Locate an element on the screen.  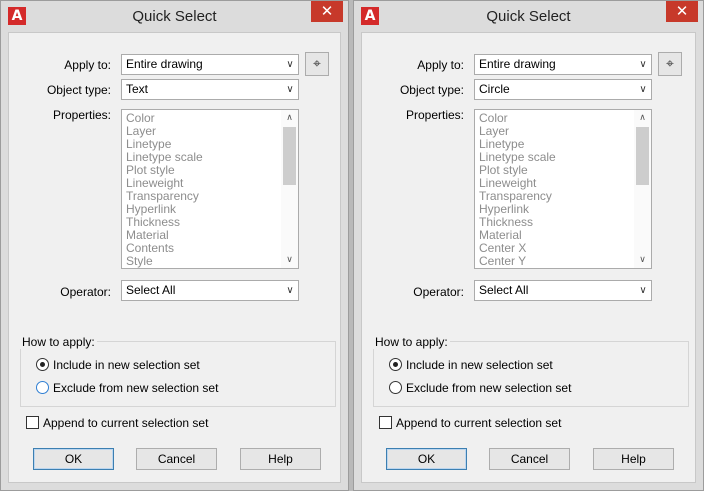
object-type-select: Circle ∨ is located at coordinates (563, 89).